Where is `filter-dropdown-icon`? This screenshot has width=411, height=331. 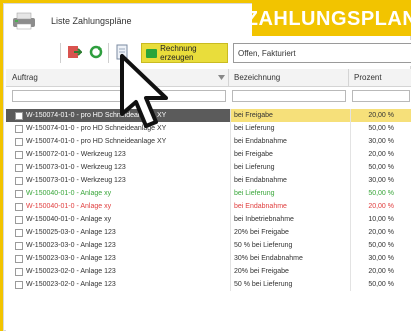
filter-dropdown-icon is located at coordinates (221, 77).